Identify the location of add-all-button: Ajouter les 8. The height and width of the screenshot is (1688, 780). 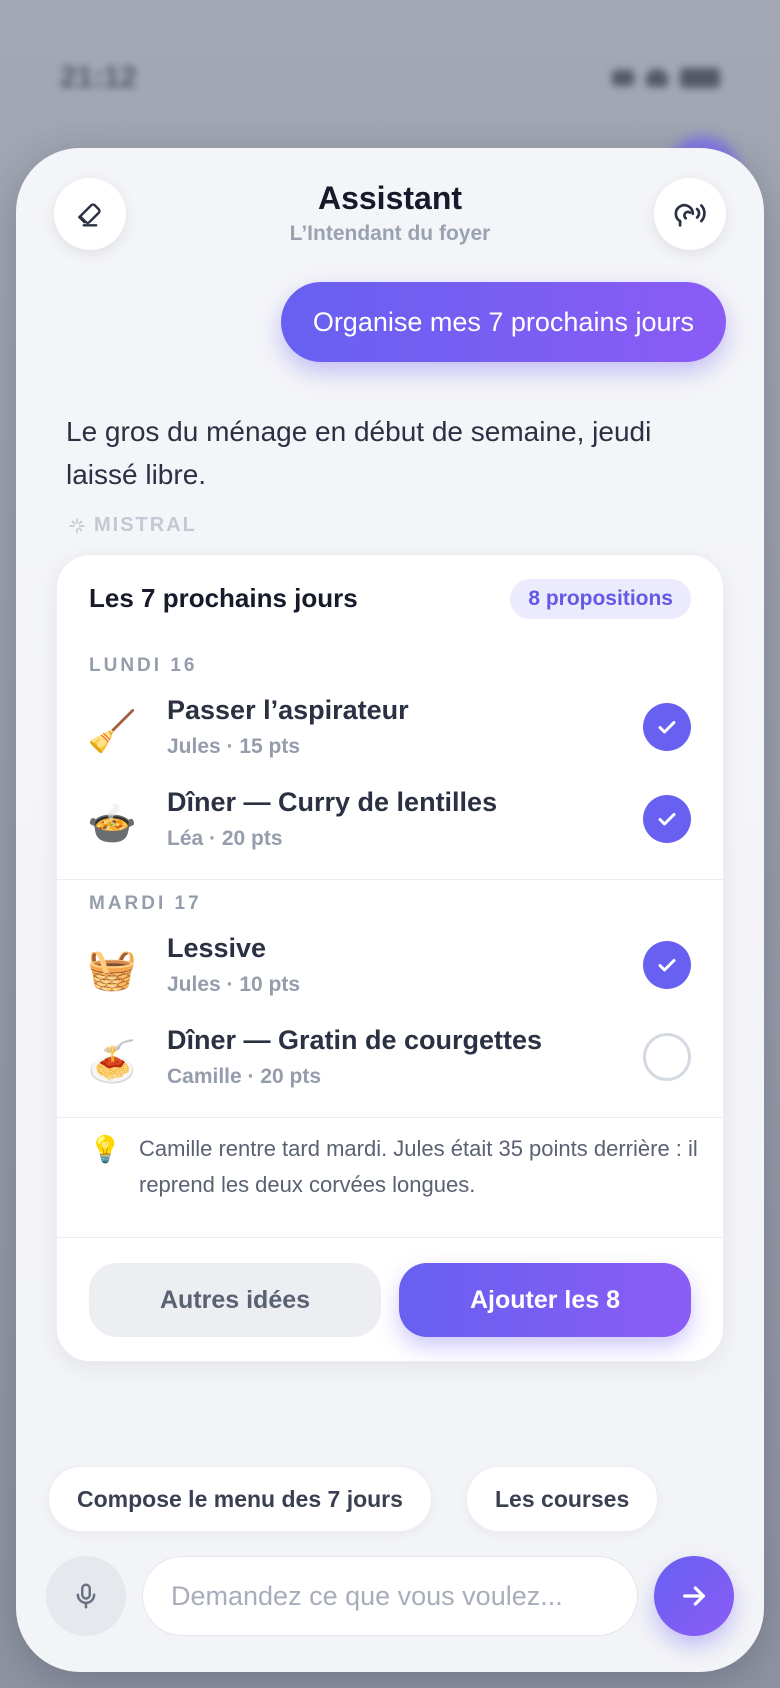
(545, 1300).